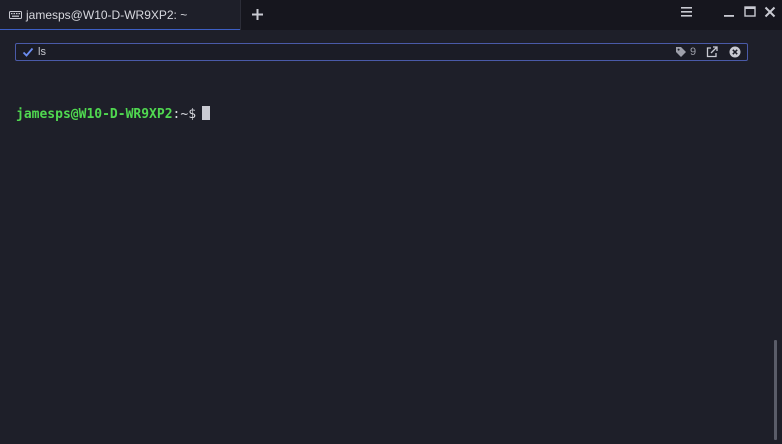  I want to click on search-input, so click(338, 52).